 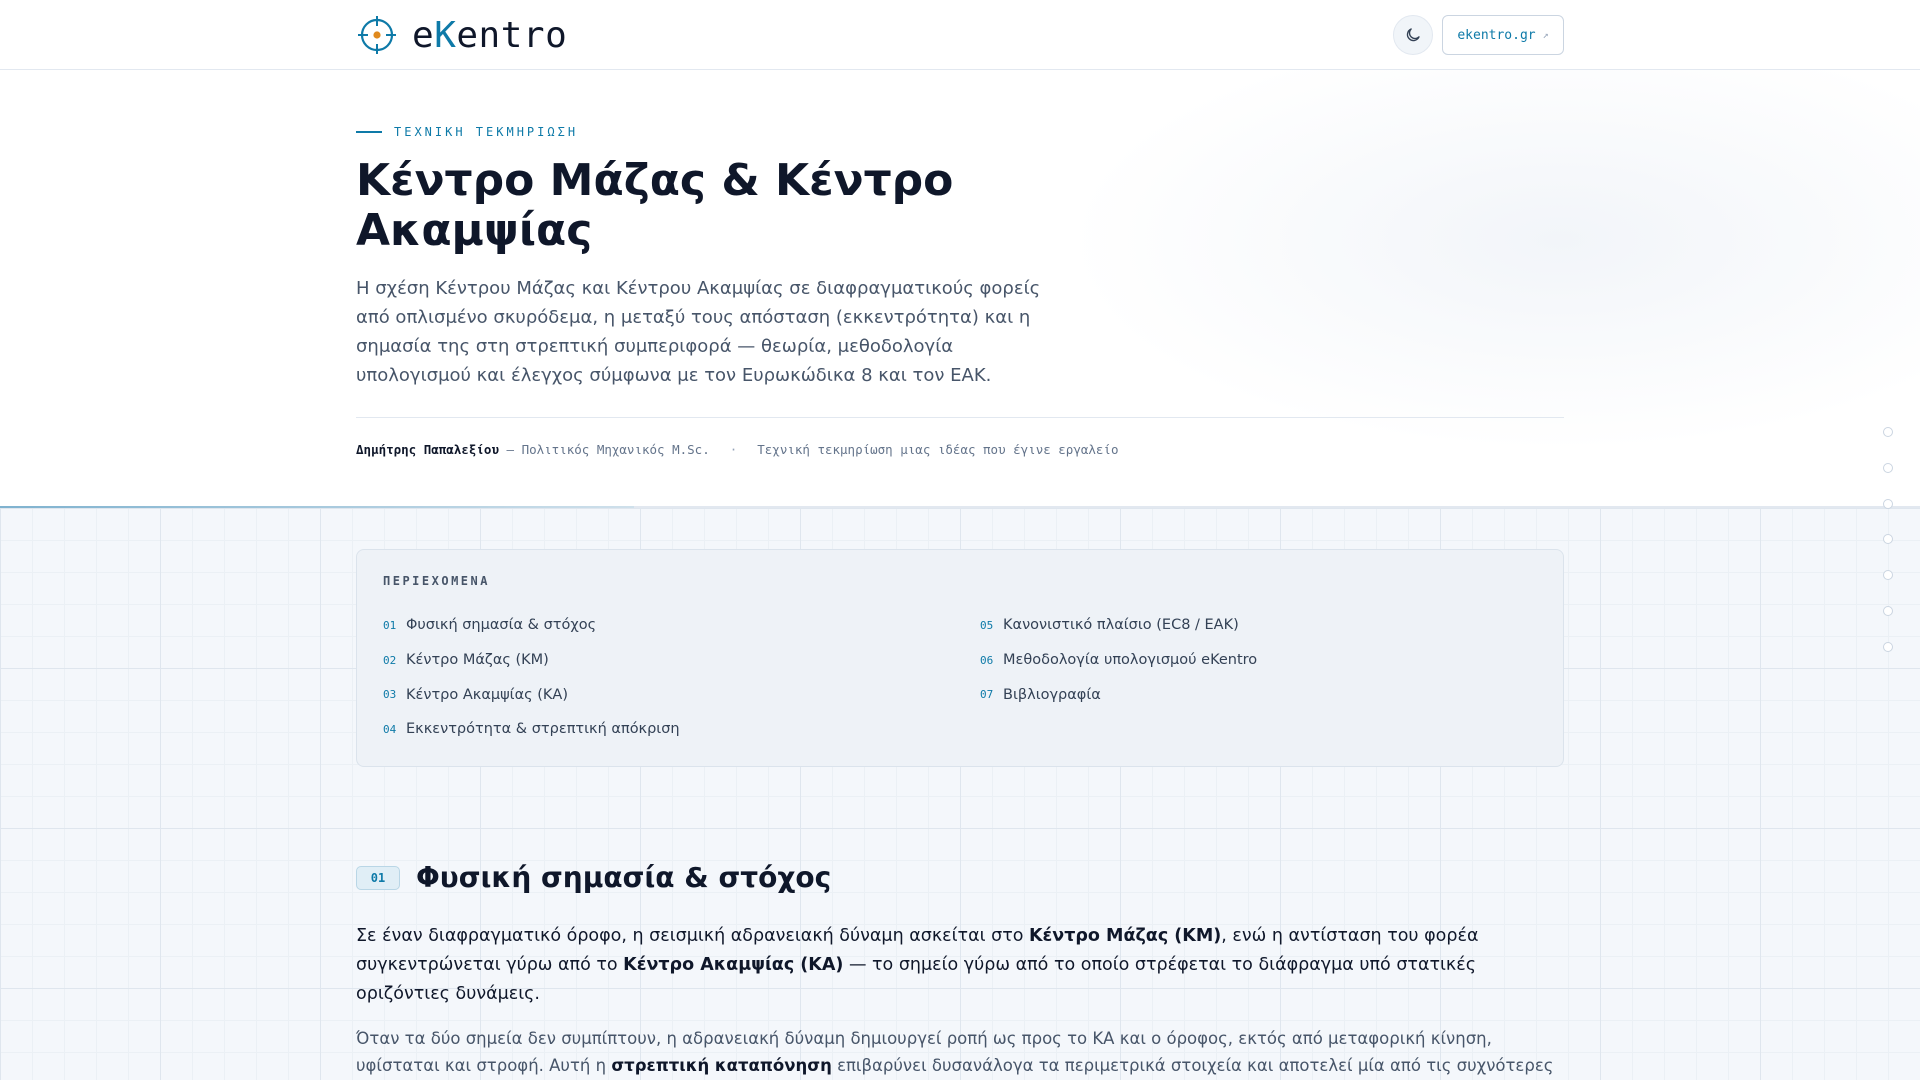 What do you see at coordinates (477, 660) in the screenshot?
I see `toc-item-label: Κέντρο Μάζας (ΚΜ)` at bounding box center [477, 660].